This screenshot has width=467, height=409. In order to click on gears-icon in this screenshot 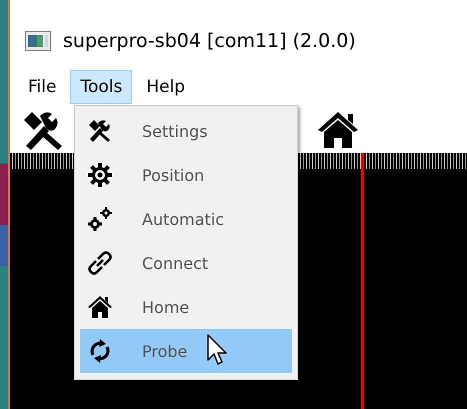, I will do `click(100, 219)`.